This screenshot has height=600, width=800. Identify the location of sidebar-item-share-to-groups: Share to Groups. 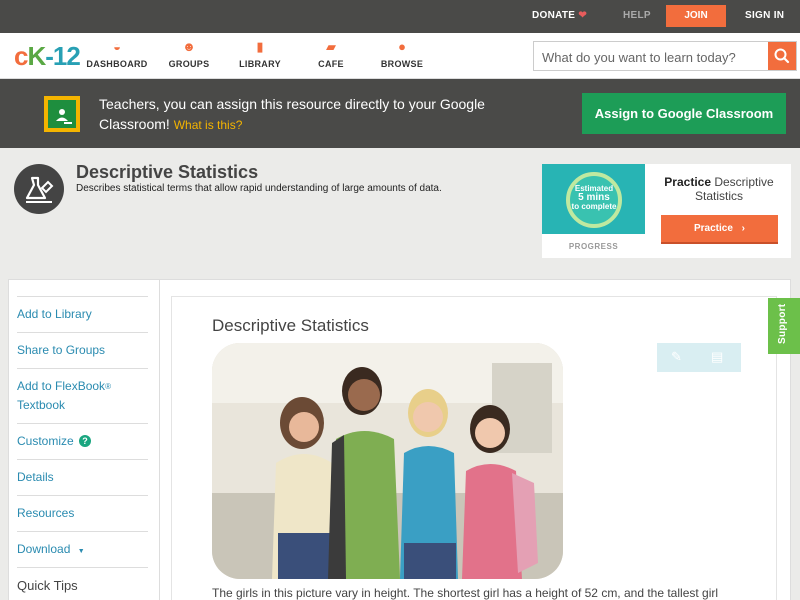
(82, 350).